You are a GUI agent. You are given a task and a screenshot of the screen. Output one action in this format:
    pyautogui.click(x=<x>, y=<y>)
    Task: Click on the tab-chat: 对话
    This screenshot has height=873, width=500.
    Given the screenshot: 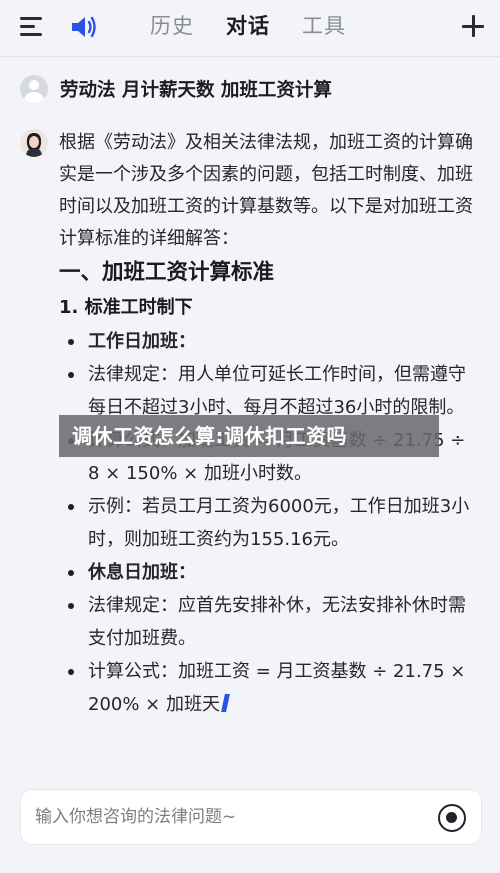 What is the action you would take?
    pyautogui.click(x=248, y=25)
    